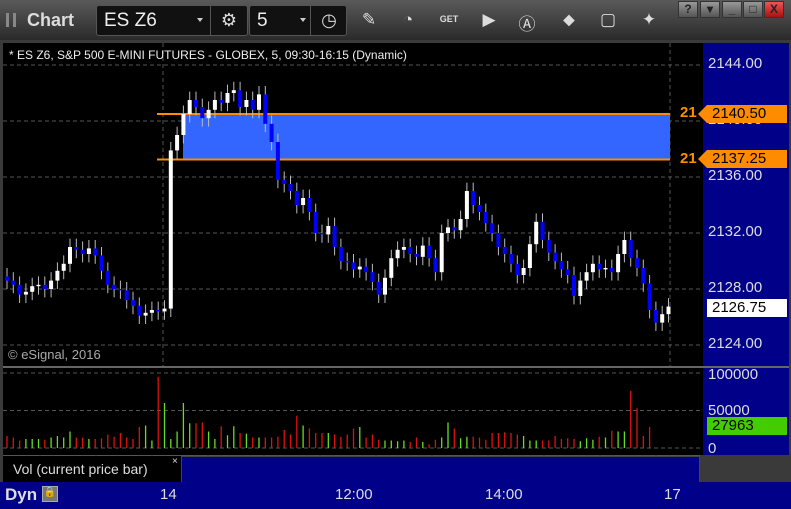 This screenshot has height=509, width=791. I want to click on zone-rect, so click(426, 137).